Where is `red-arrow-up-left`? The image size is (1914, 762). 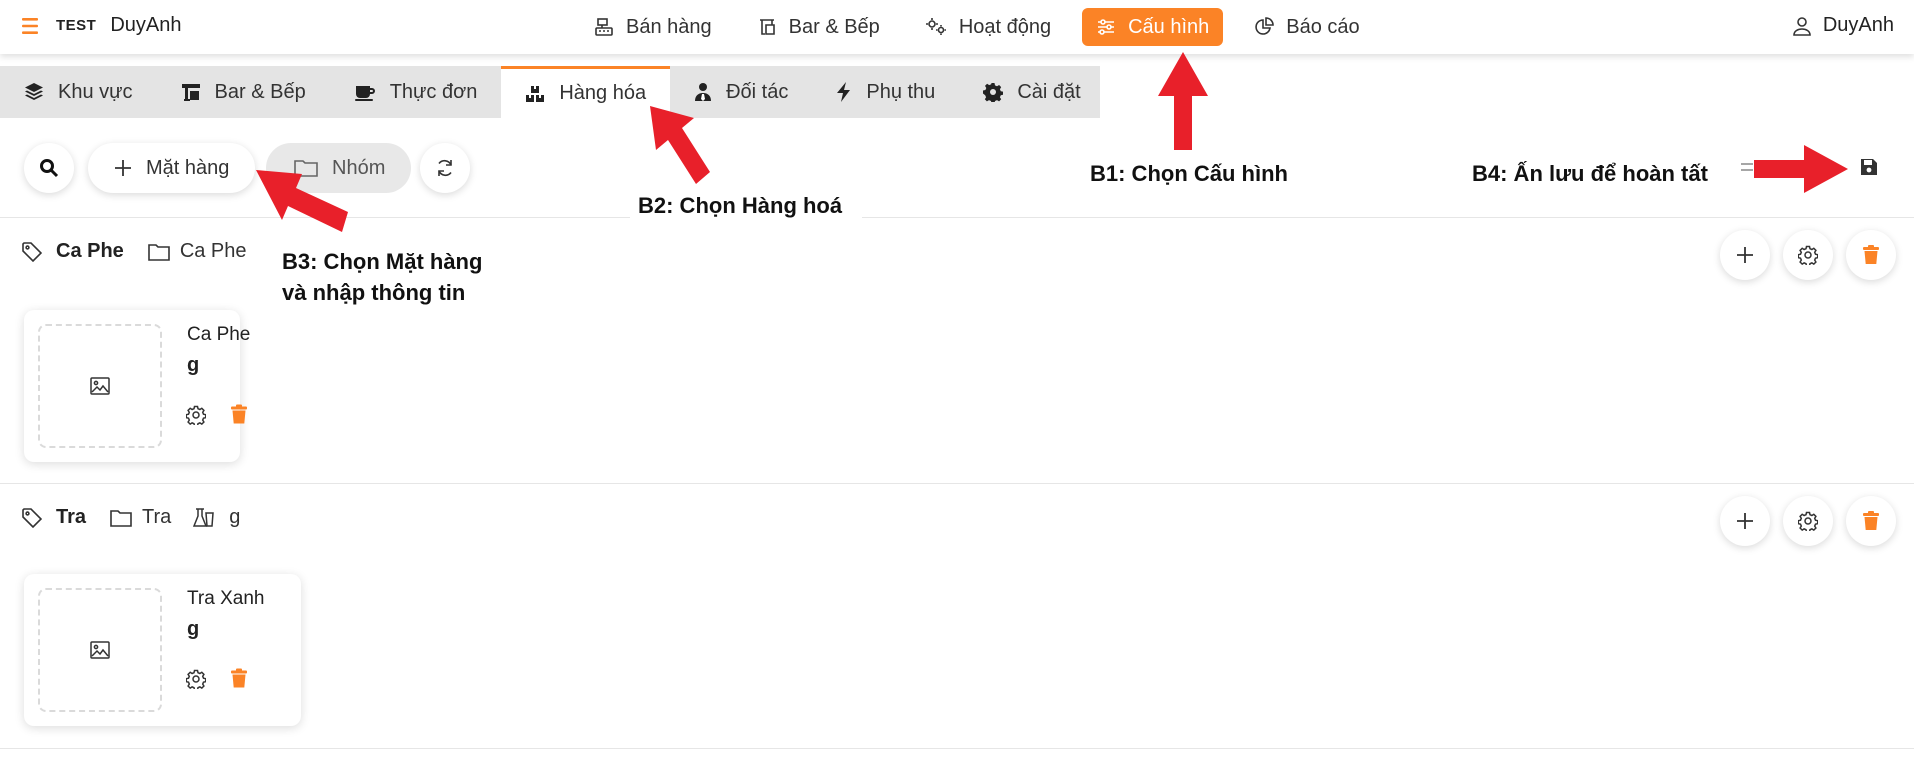 red-arrow-up-left is located at coordinates (680, 145).